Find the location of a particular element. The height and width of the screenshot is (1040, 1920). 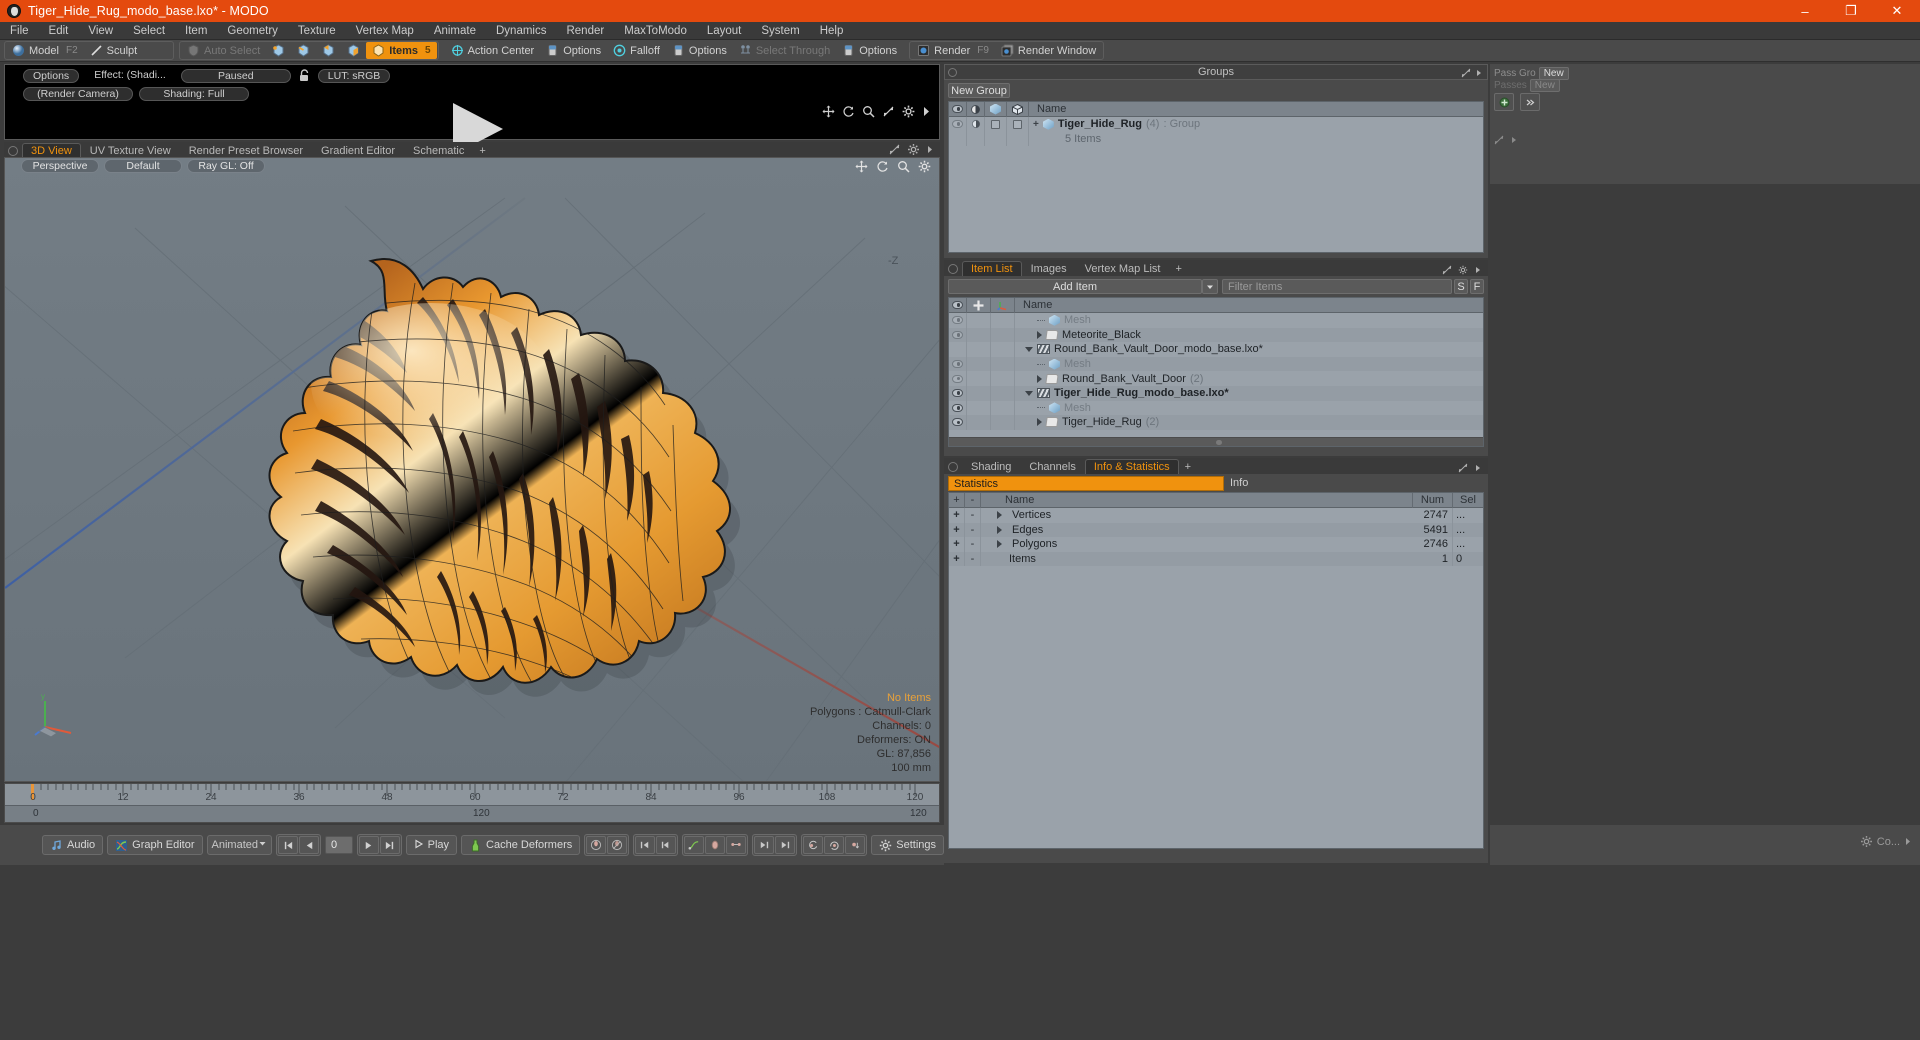

menu-item-texture: Texture is located at coordinates (317, 31).